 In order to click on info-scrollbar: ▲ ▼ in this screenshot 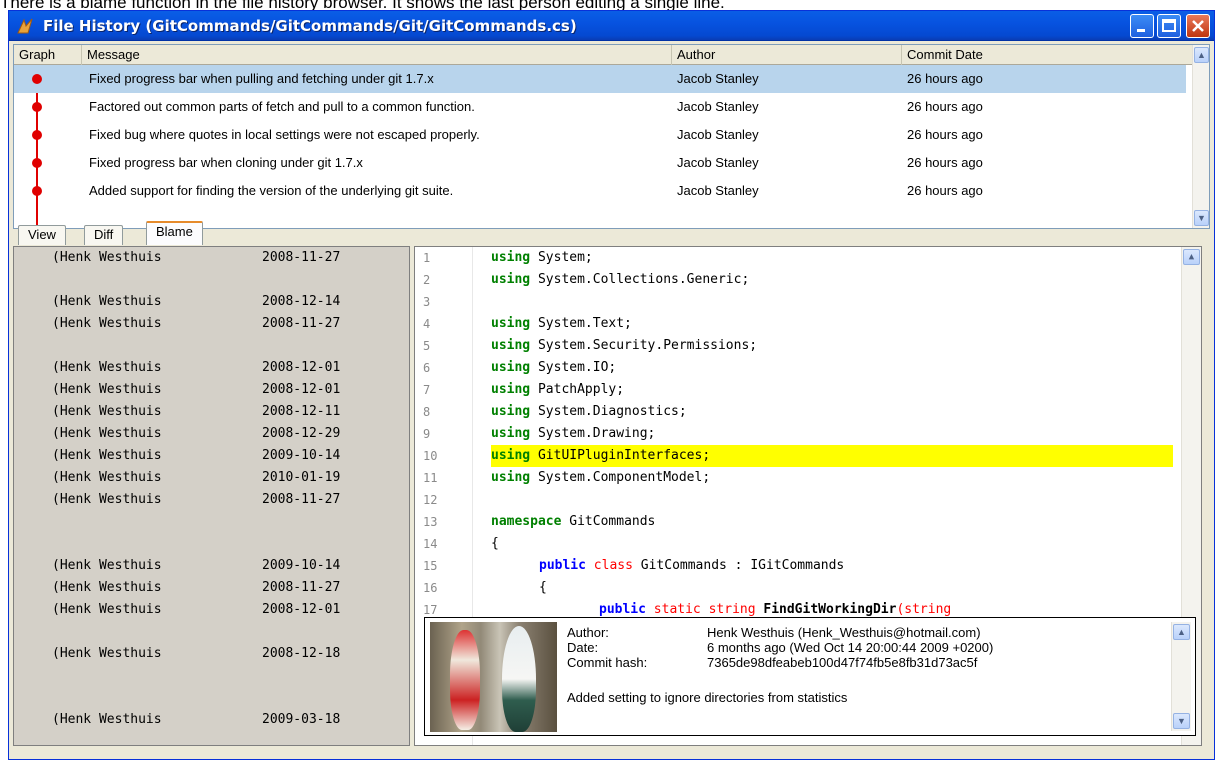, I will do `click(1181, 676)`.